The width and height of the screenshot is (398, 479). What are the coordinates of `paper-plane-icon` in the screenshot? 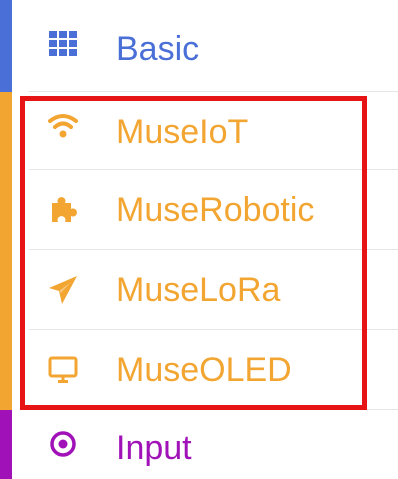 It's located at (63, 290).